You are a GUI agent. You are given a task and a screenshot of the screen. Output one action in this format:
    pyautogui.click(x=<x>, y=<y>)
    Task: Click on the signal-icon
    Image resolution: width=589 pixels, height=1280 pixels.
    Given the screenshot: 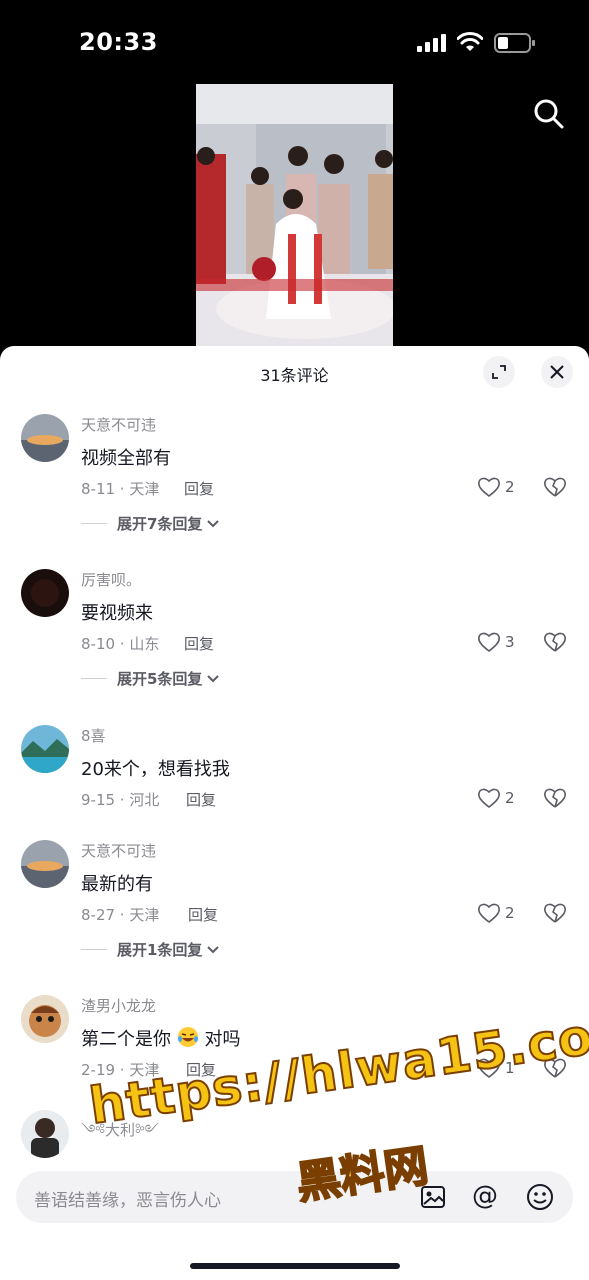 What is the action you would take?
    pyautogui.click(x=431, y=43)
    